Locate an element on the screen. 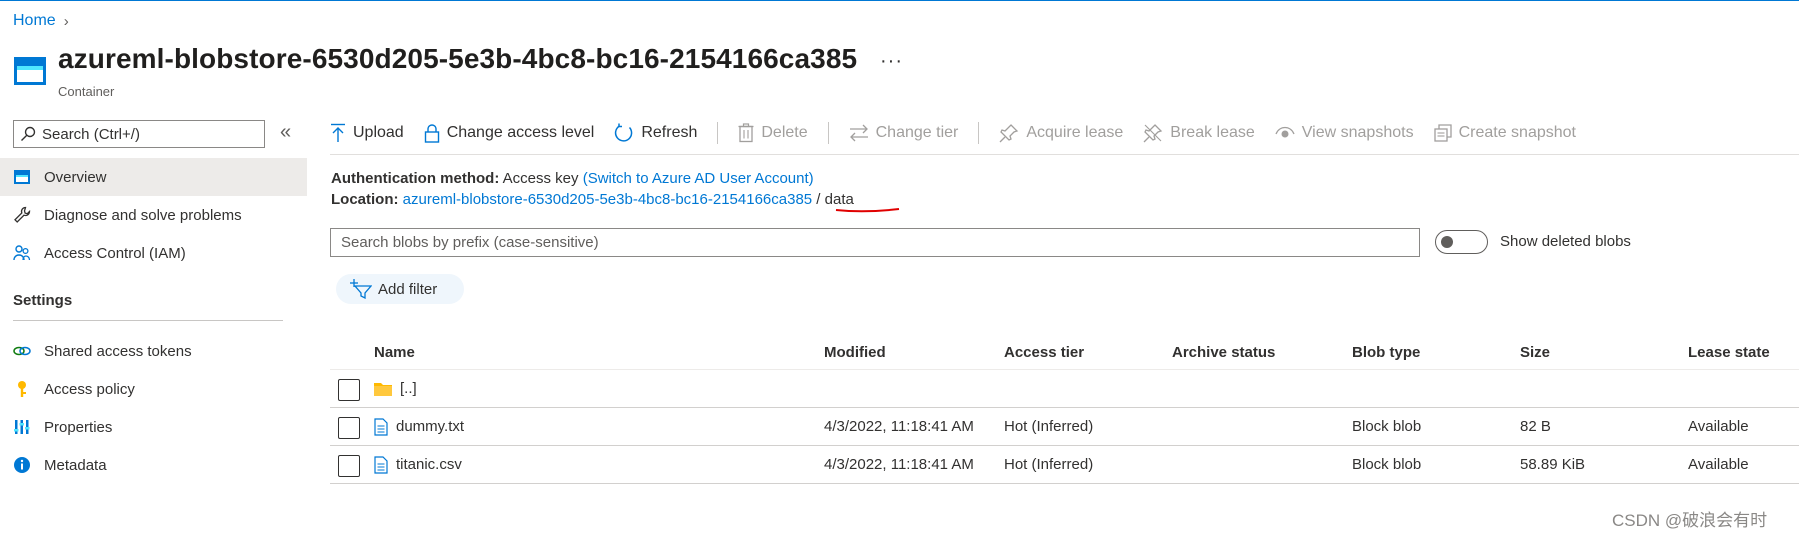 This screenshot has height=535, width=1799. change-access-level-label: Change access level is located at coordinates (520, 132).